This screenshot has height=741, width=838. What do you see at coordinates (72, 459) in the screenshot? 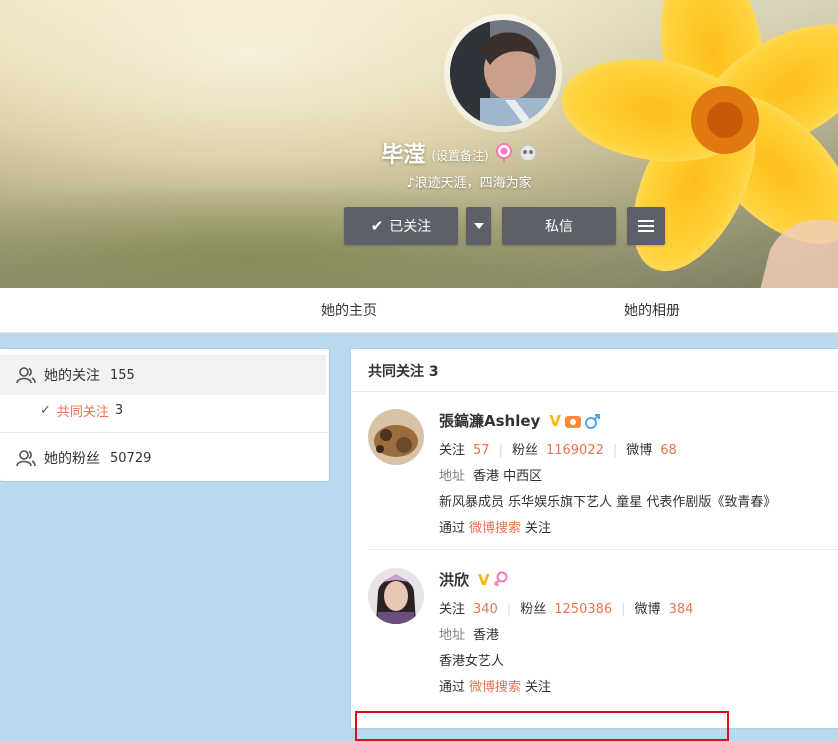
I see `fans-label: 她的粉丝` at bounding box center [72, 459].